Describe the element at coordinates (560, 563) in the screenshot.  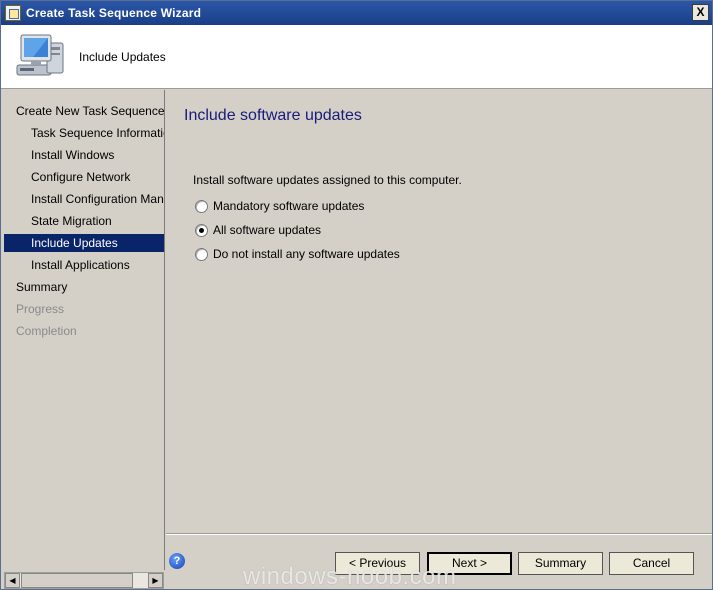
I see `summary-button: Summary` at that location.